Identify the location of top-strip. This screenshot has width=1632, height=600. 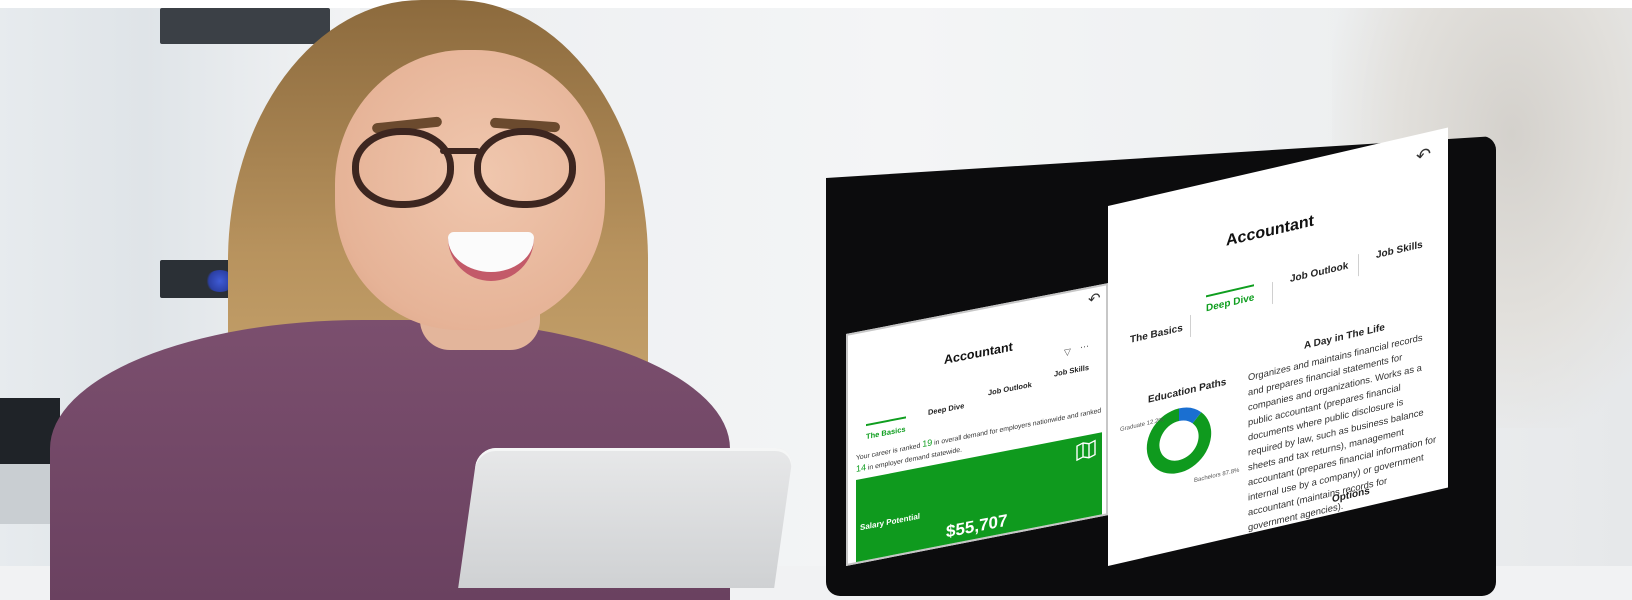
(816, 4).